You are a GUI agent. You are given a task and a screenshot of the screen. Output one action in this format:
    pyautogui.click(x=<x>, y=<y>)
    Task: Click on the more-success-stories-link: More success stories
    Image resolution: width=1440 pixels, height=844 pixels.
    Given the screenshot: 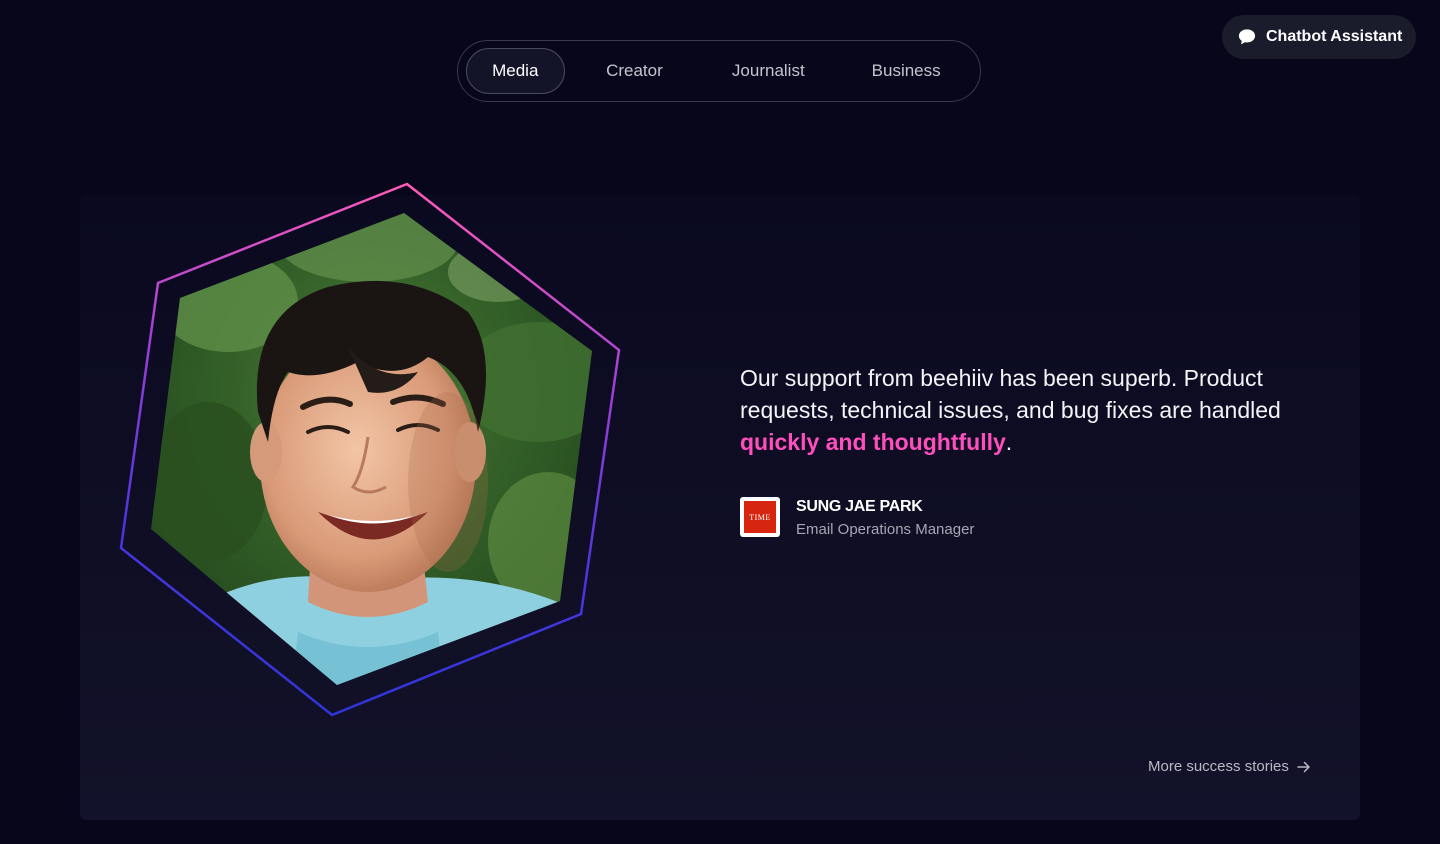 What is the action you would take?
    pyautogui.click(x=1229, y=766)
    